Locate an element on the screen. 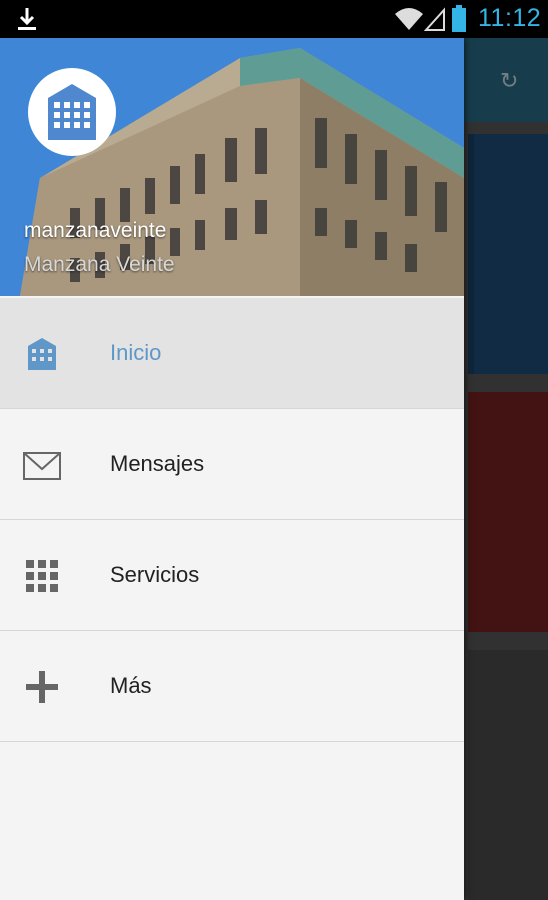  drawer-item-label: Mensajes is located at coordinates (157, 463).